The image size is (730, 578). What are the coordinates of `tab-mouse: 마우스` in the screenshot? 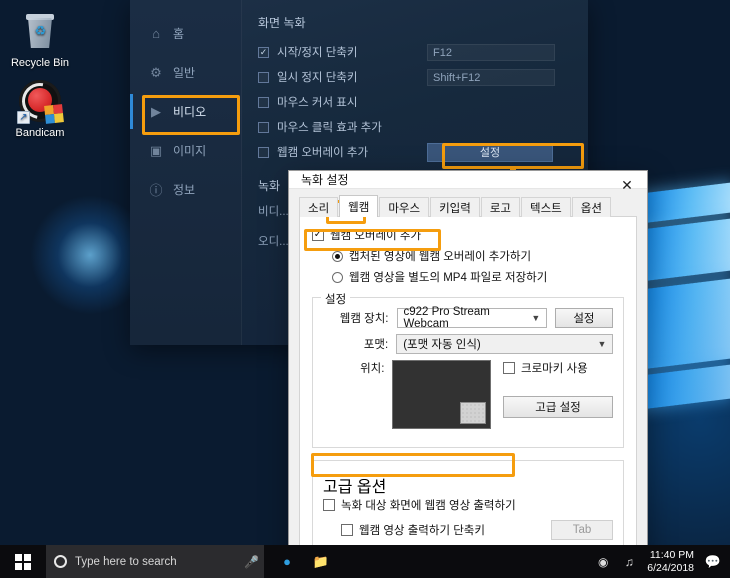 It's located at (404, 207).